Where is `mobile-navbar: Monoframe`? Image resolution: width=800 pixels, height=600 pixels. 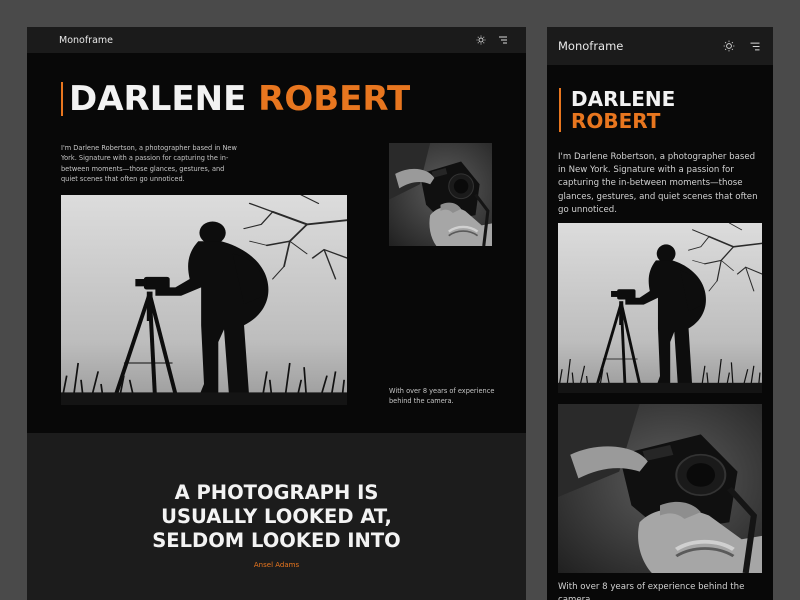
mobile-navbar: Monoframe is located at coordinates (660, 46).